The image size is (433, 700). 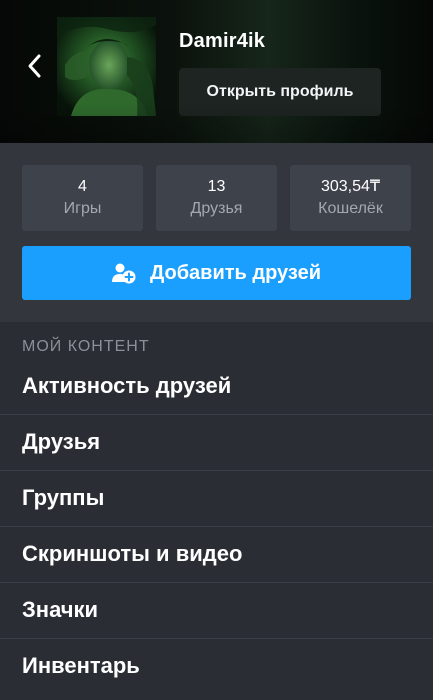 What do you see at coordinates (216, 666) in the screenshot?
I see `menu-item-inventory: Инвентарь` at bounding box center [216, 666].